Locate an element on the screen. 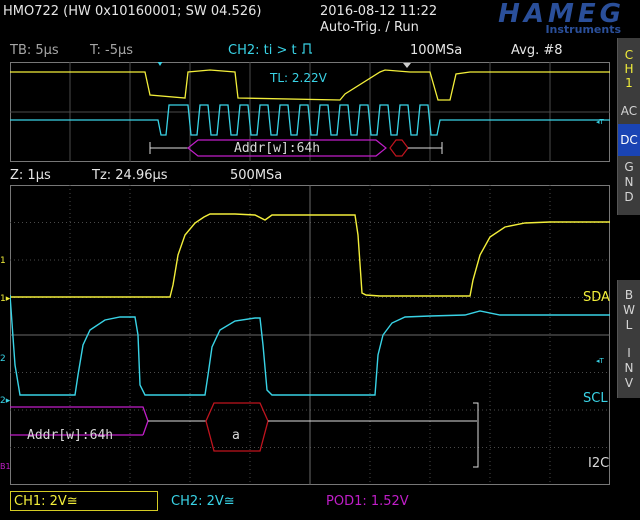  bus-label: I2C is located at coordinates (598, 463).